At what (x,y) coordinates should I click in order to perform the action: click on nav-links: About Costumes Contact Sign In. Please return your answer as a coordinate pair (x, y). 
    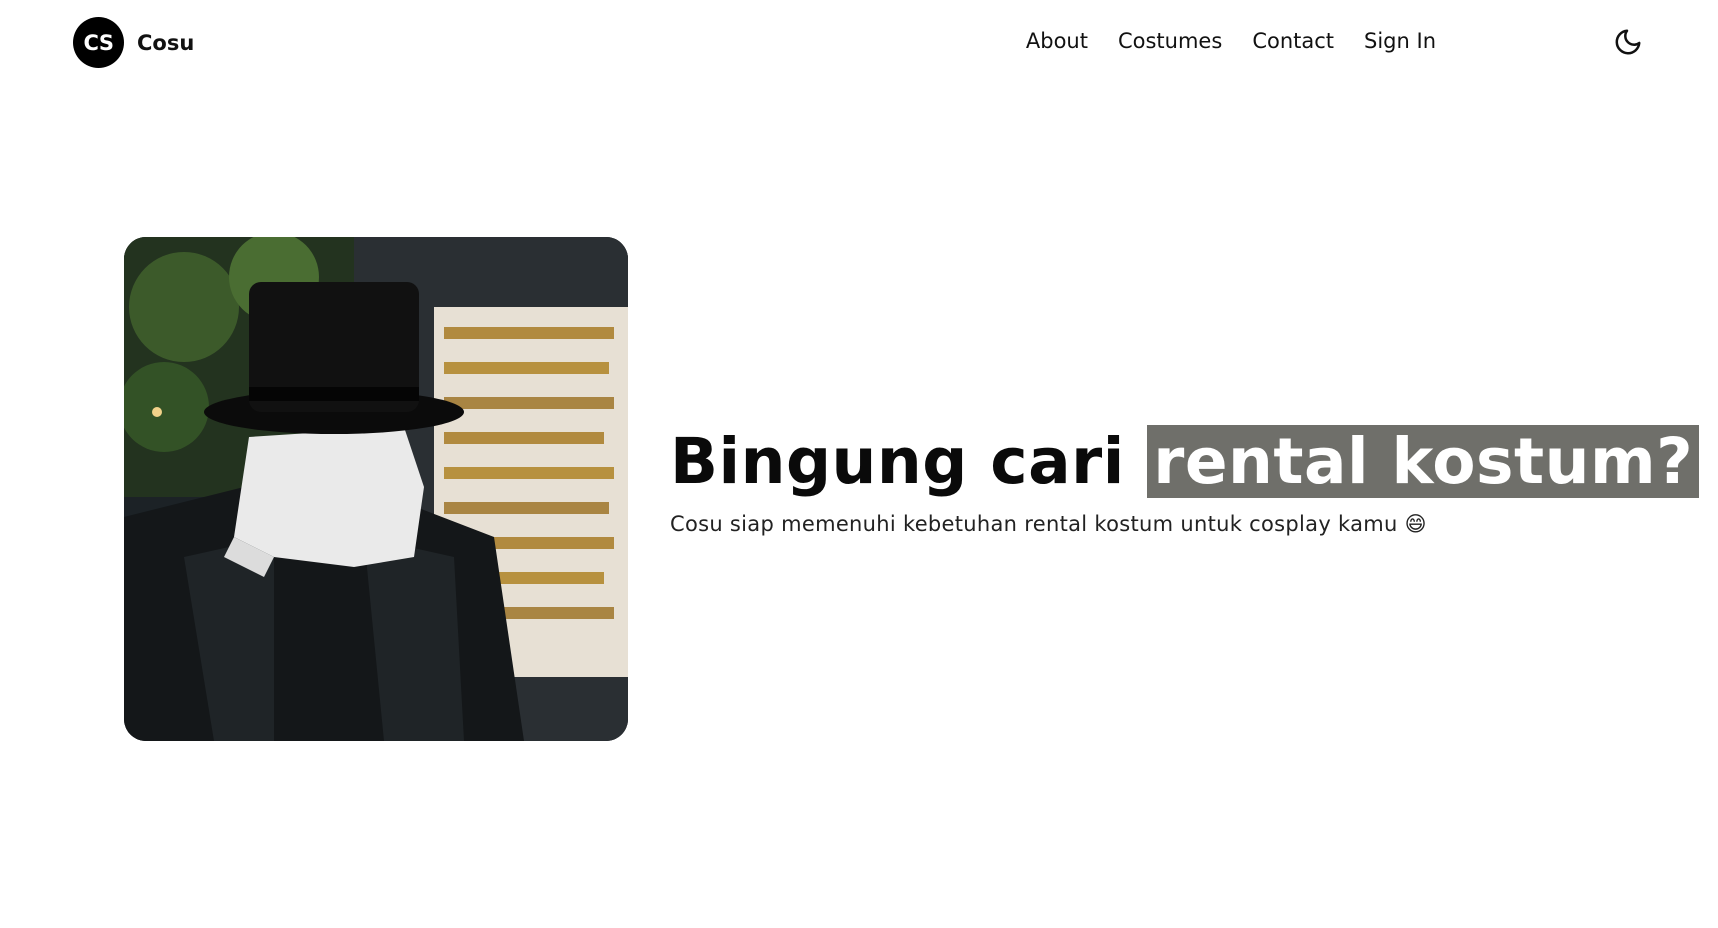
    Looking at the image, I should click on (1231, 41).